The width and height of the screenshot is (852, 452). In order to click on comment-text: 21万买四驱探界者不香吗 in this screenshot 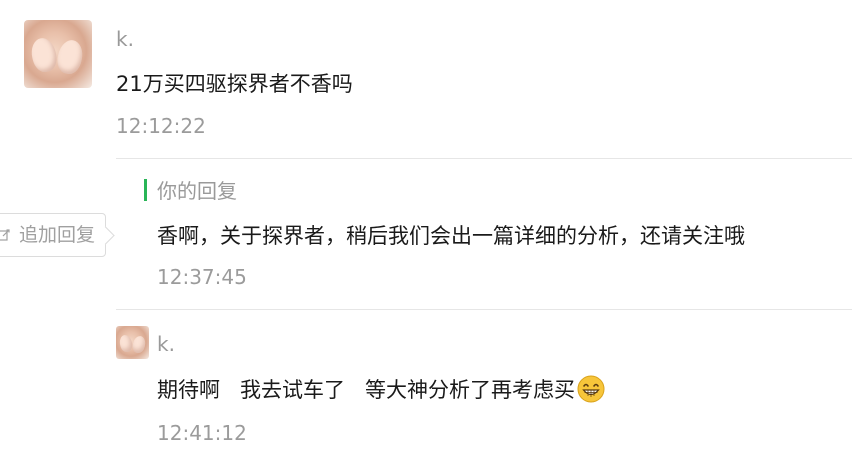, I will do `click(234, 84)`.